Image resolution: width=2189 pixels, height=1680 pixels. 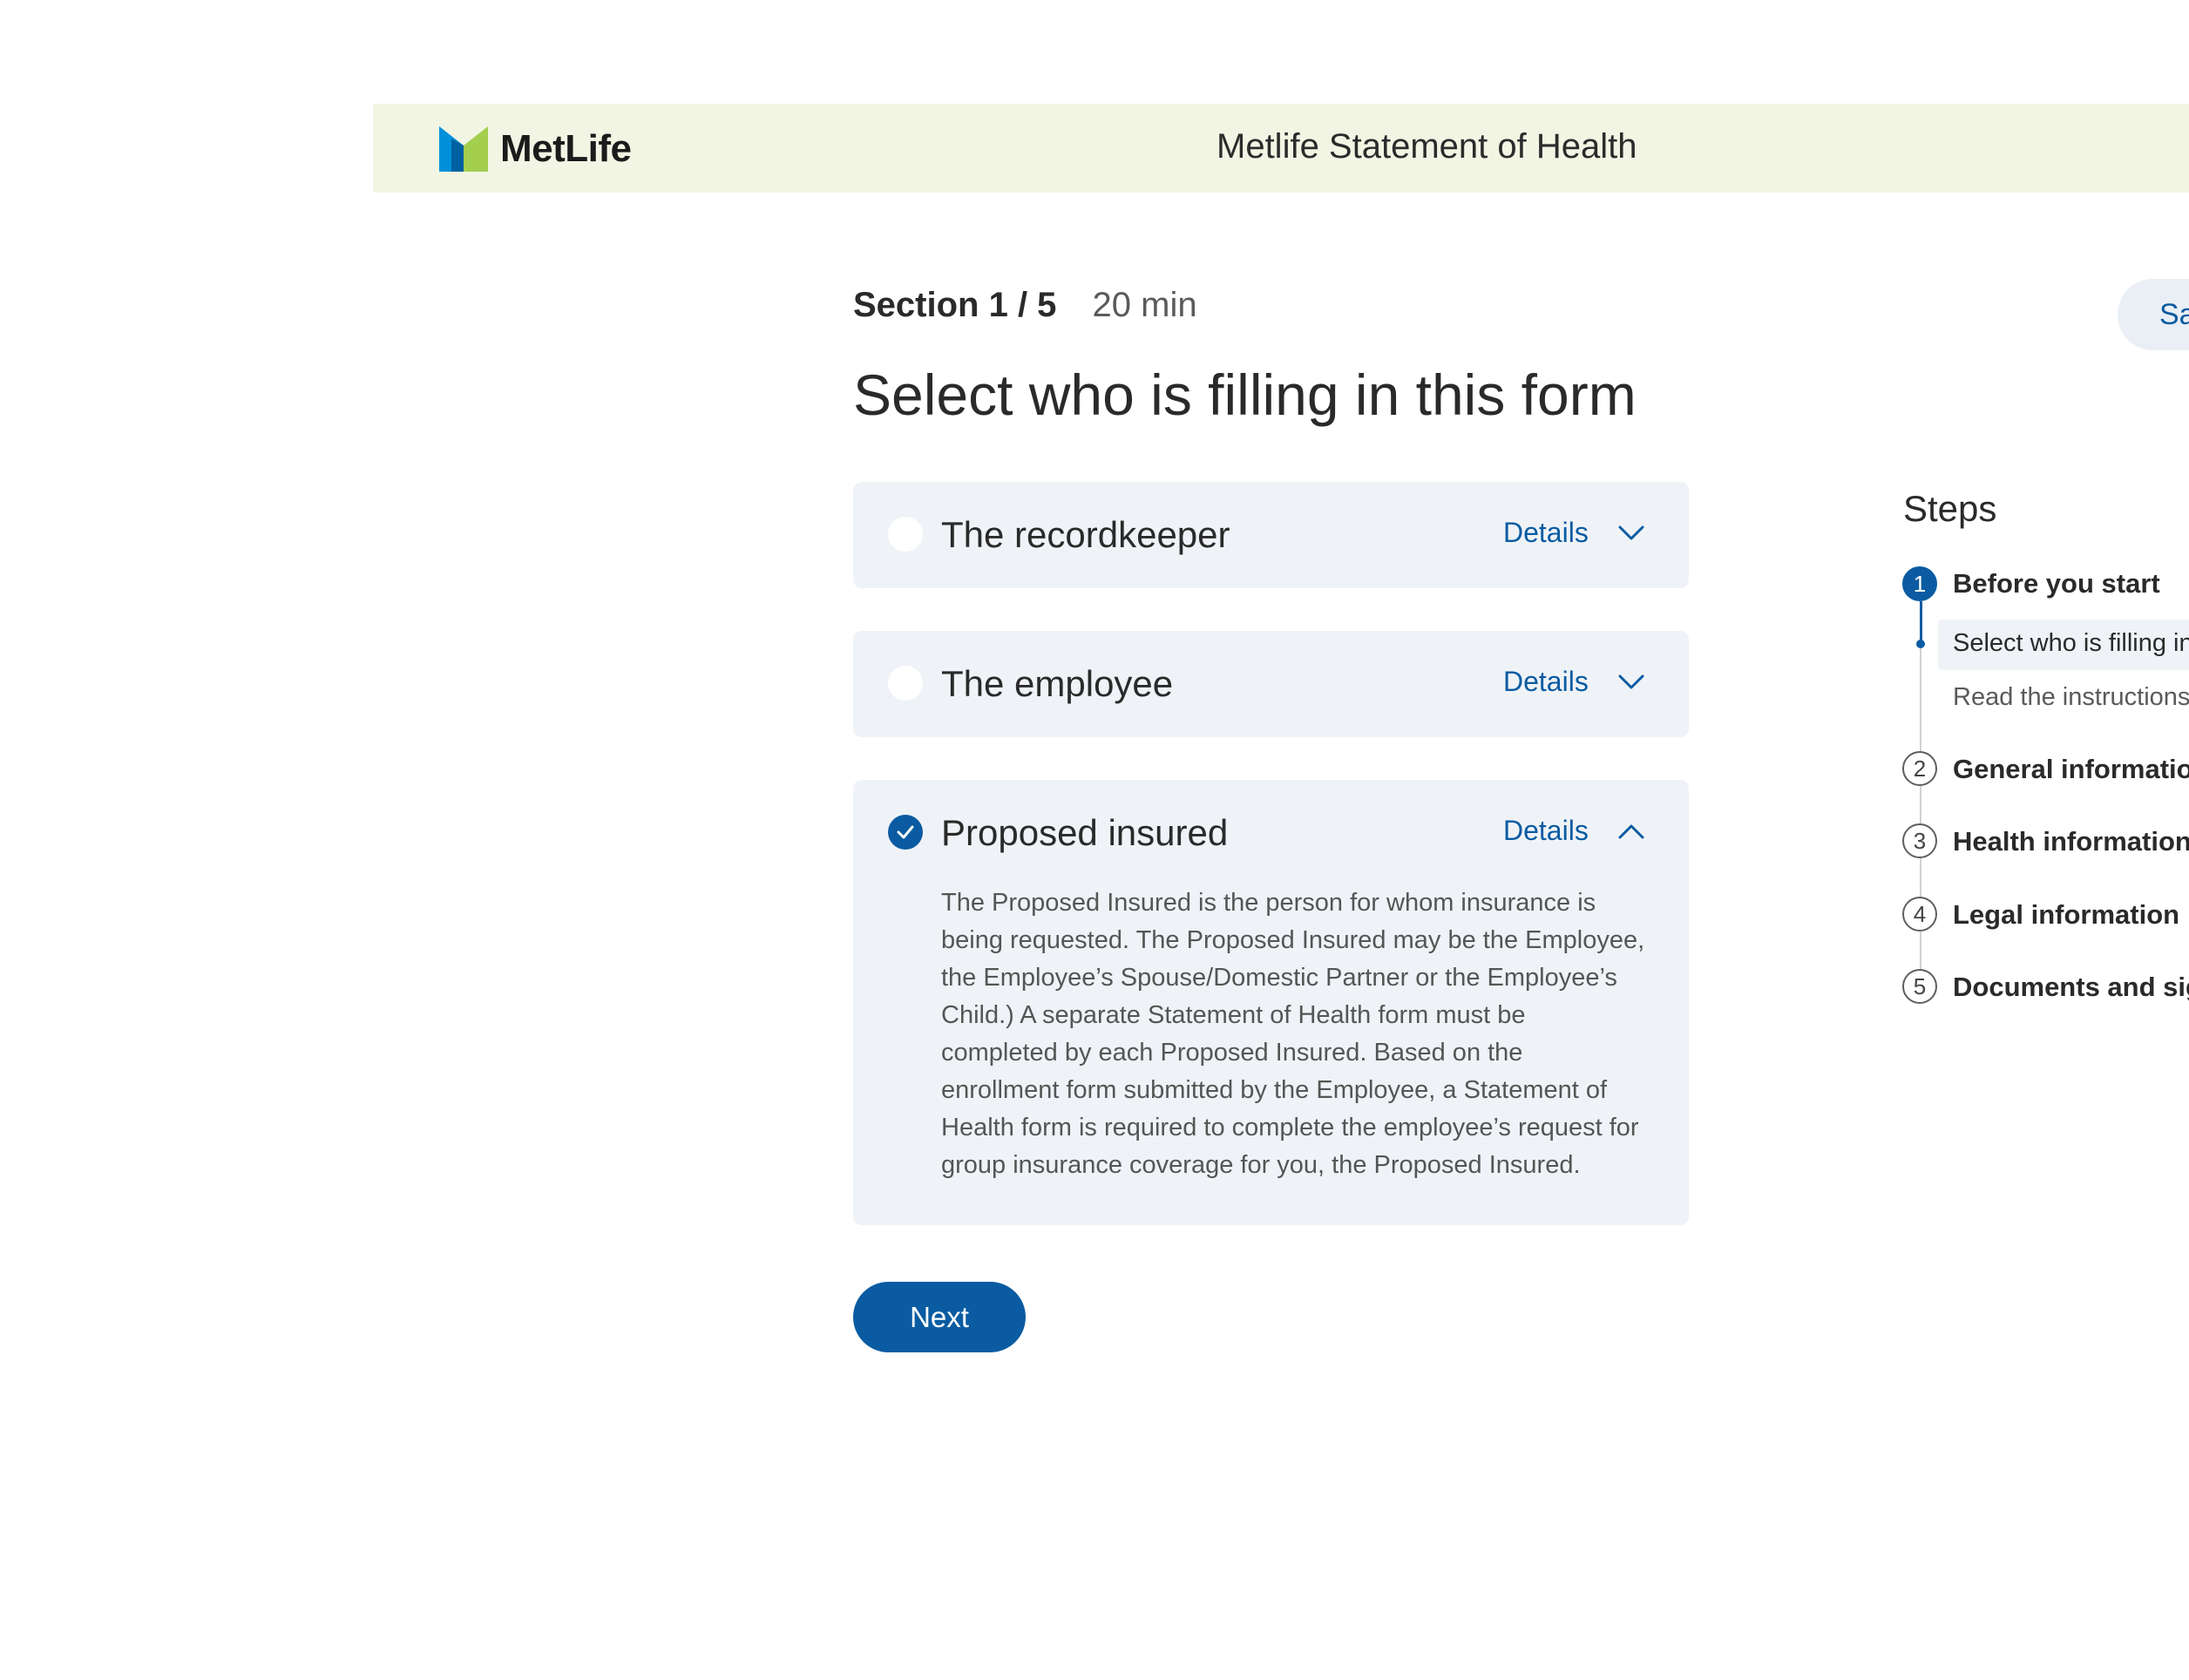 What do you see at coordinates (2071, 987) in the screenshot?
I see `step-label-documents: Documents and sig` at bounding box center [2071, 987].